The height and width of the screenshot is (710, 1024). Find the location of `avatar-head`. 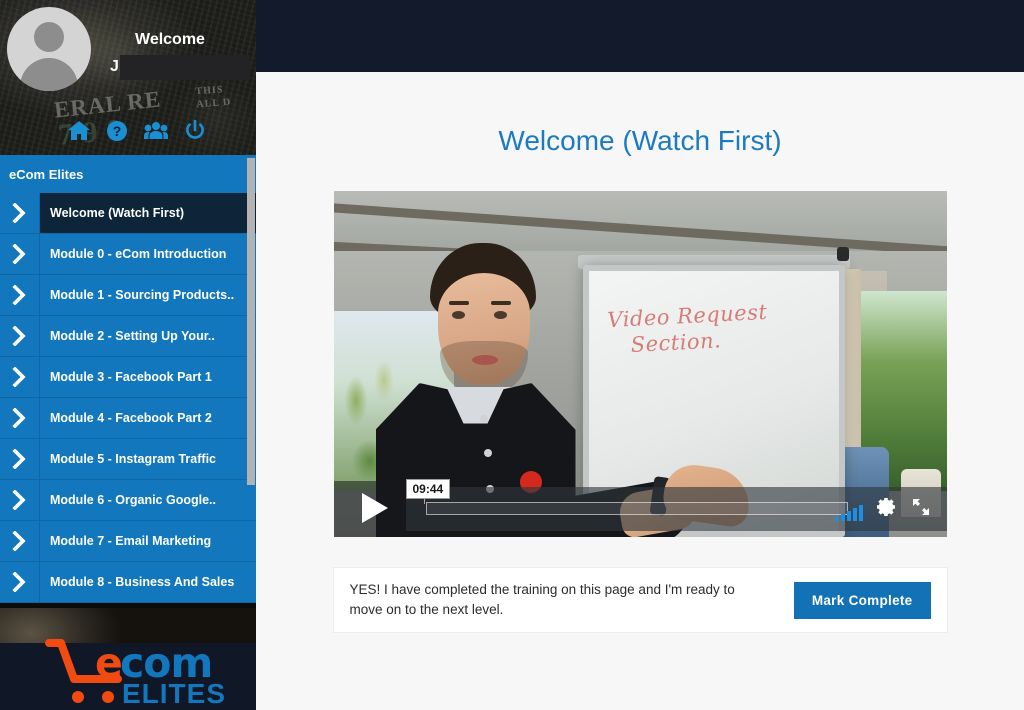

avatar-head is located at coordinates (49, 37).